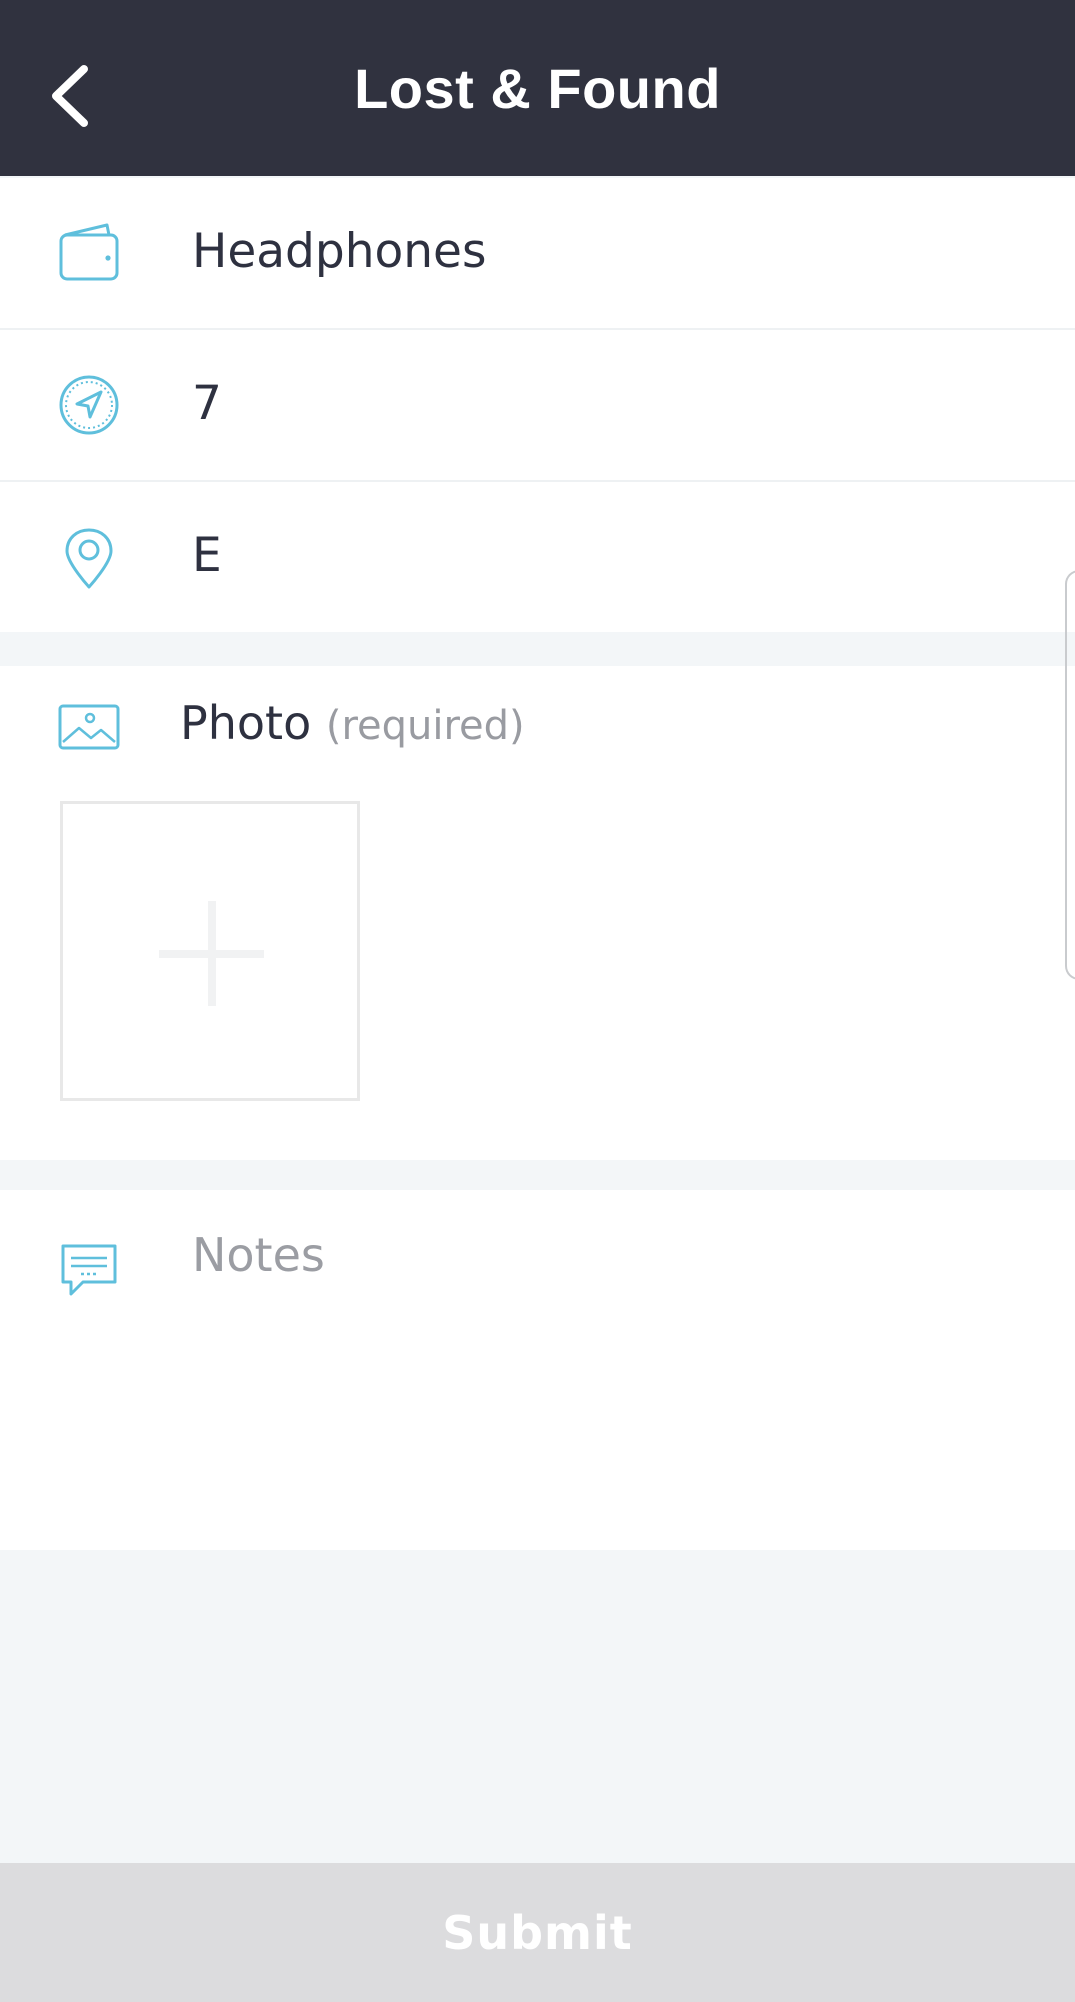  Describe the element at coordinates (425, 726) in the screenshot. I see `required-hint: (required)` at that location.